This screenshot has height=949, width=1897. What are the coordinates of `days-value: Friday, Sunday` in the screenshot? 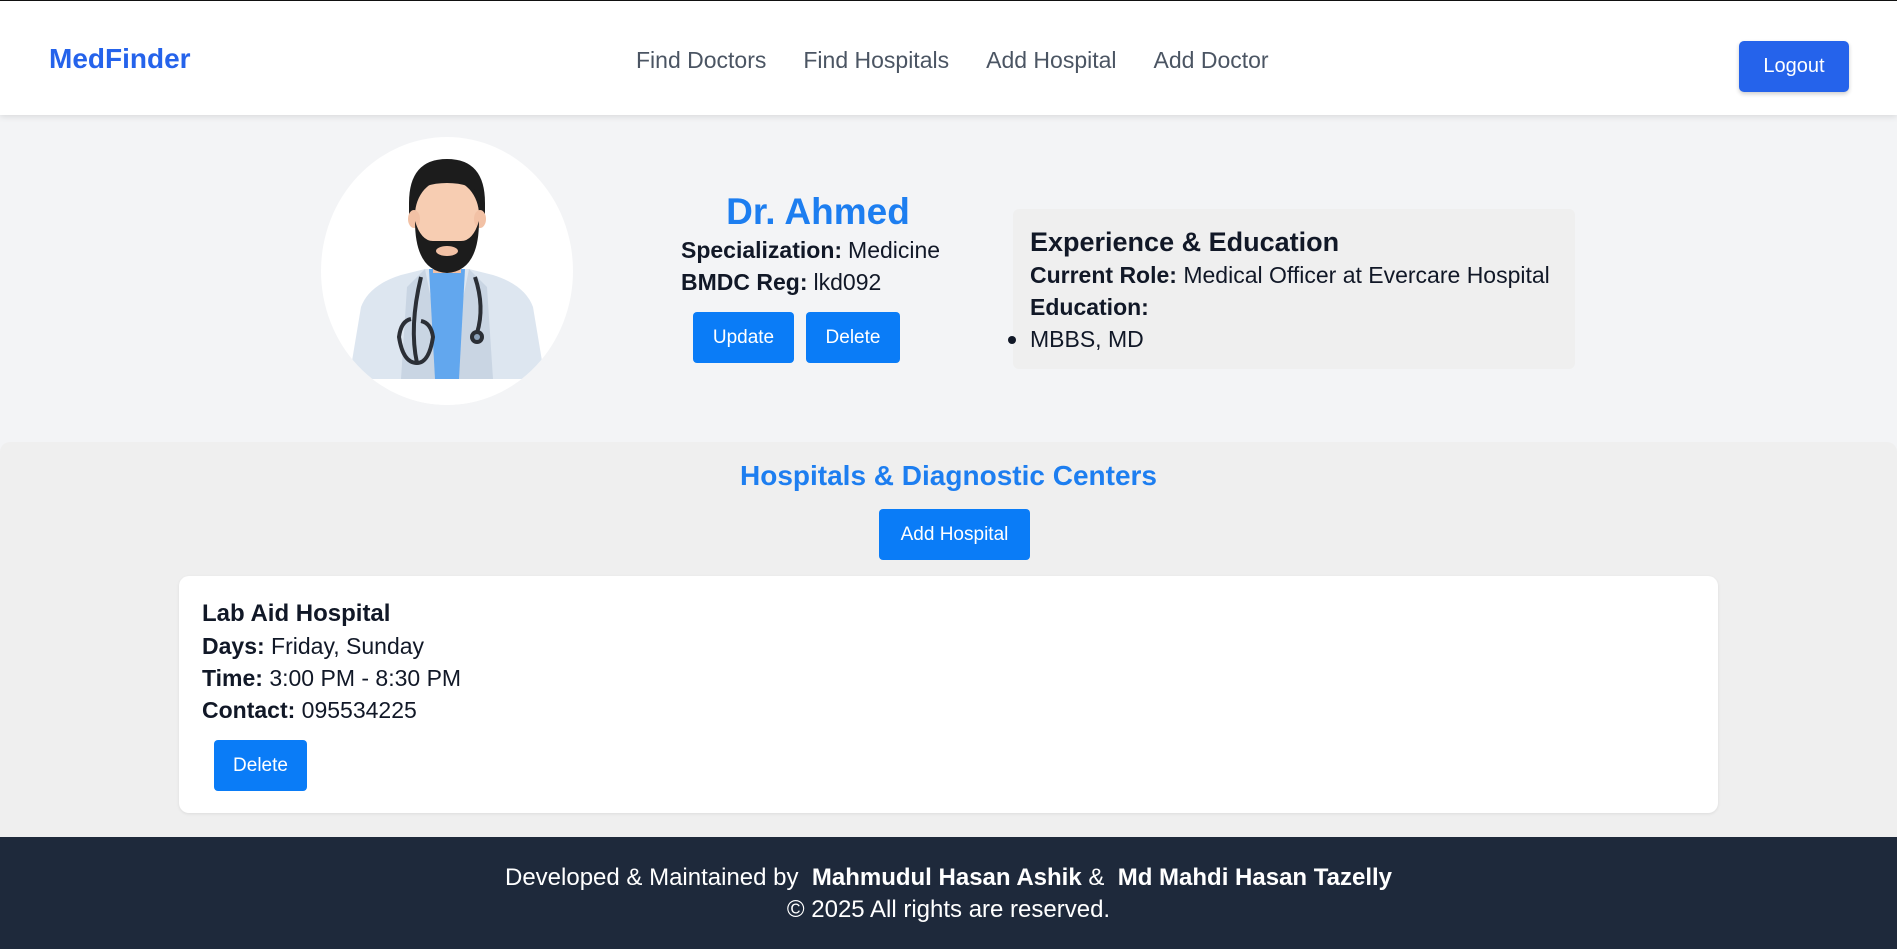 It's located at (348, 646).